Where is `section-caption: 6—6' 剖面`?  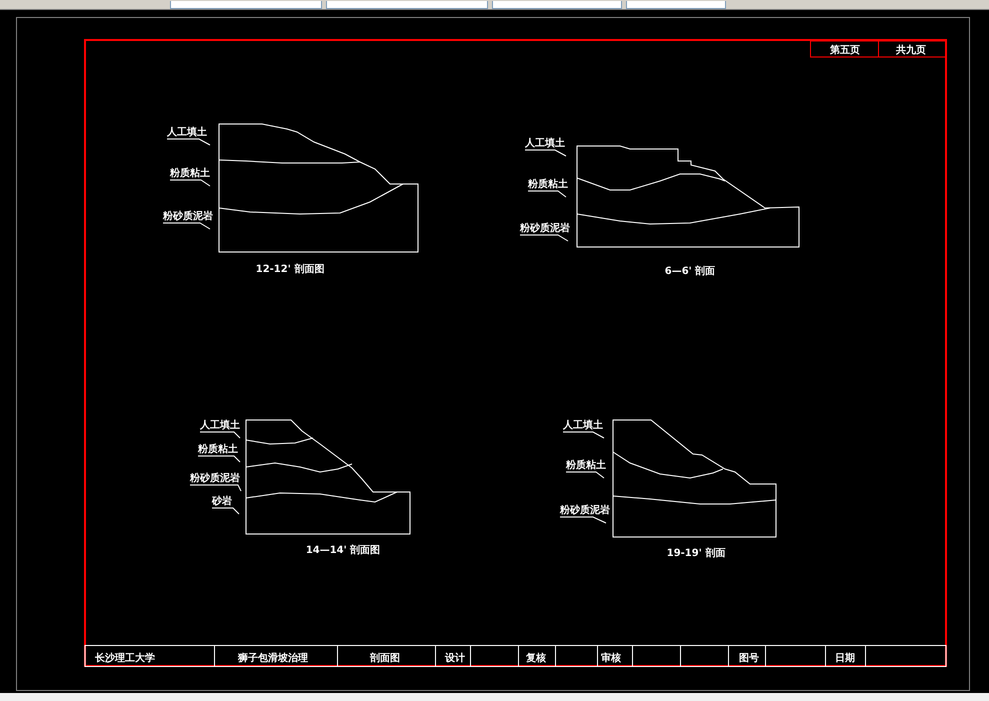 section-caption: 6—6' 剖面 is located at coordinates (690, 271).